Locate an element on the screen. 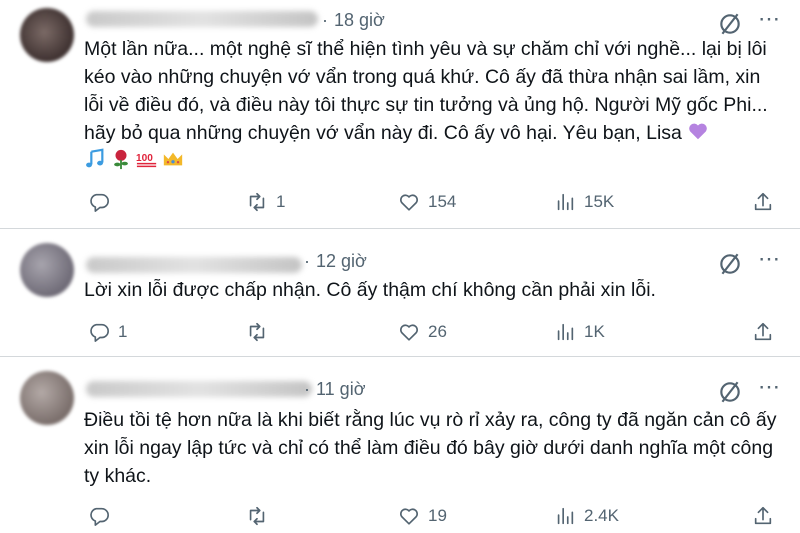 This screenshot has width=800, height=533. musical-notes-icon is located at coordinates (95, 158).